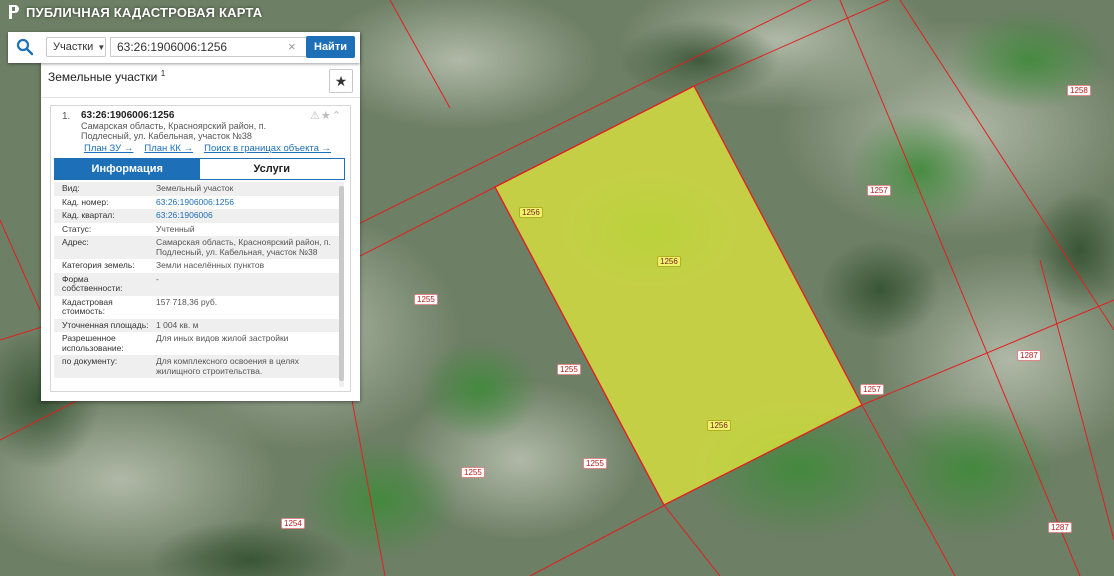 This screenshot has width=1114, height=576. Describe the element at coordinates (87, 306) in the screenshot. I see `info-key: Кадастровая стоимость:` at that location.